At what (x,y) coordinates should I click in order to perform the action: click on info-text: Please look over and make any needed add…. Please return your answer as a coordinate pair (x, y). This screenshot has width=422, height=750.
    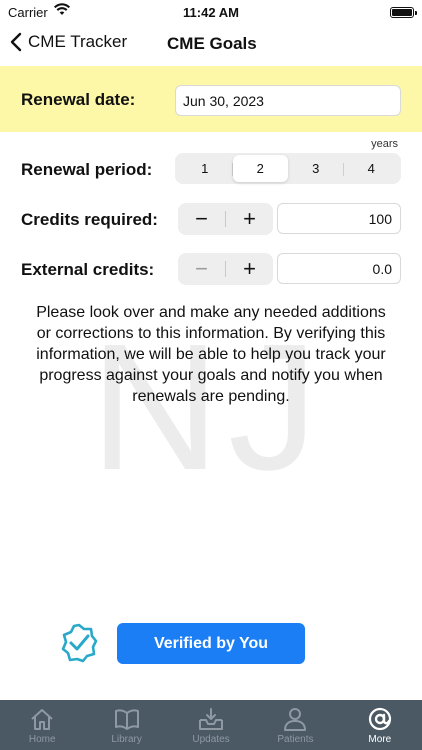
    Looking at the image, I should click on (211, 354).